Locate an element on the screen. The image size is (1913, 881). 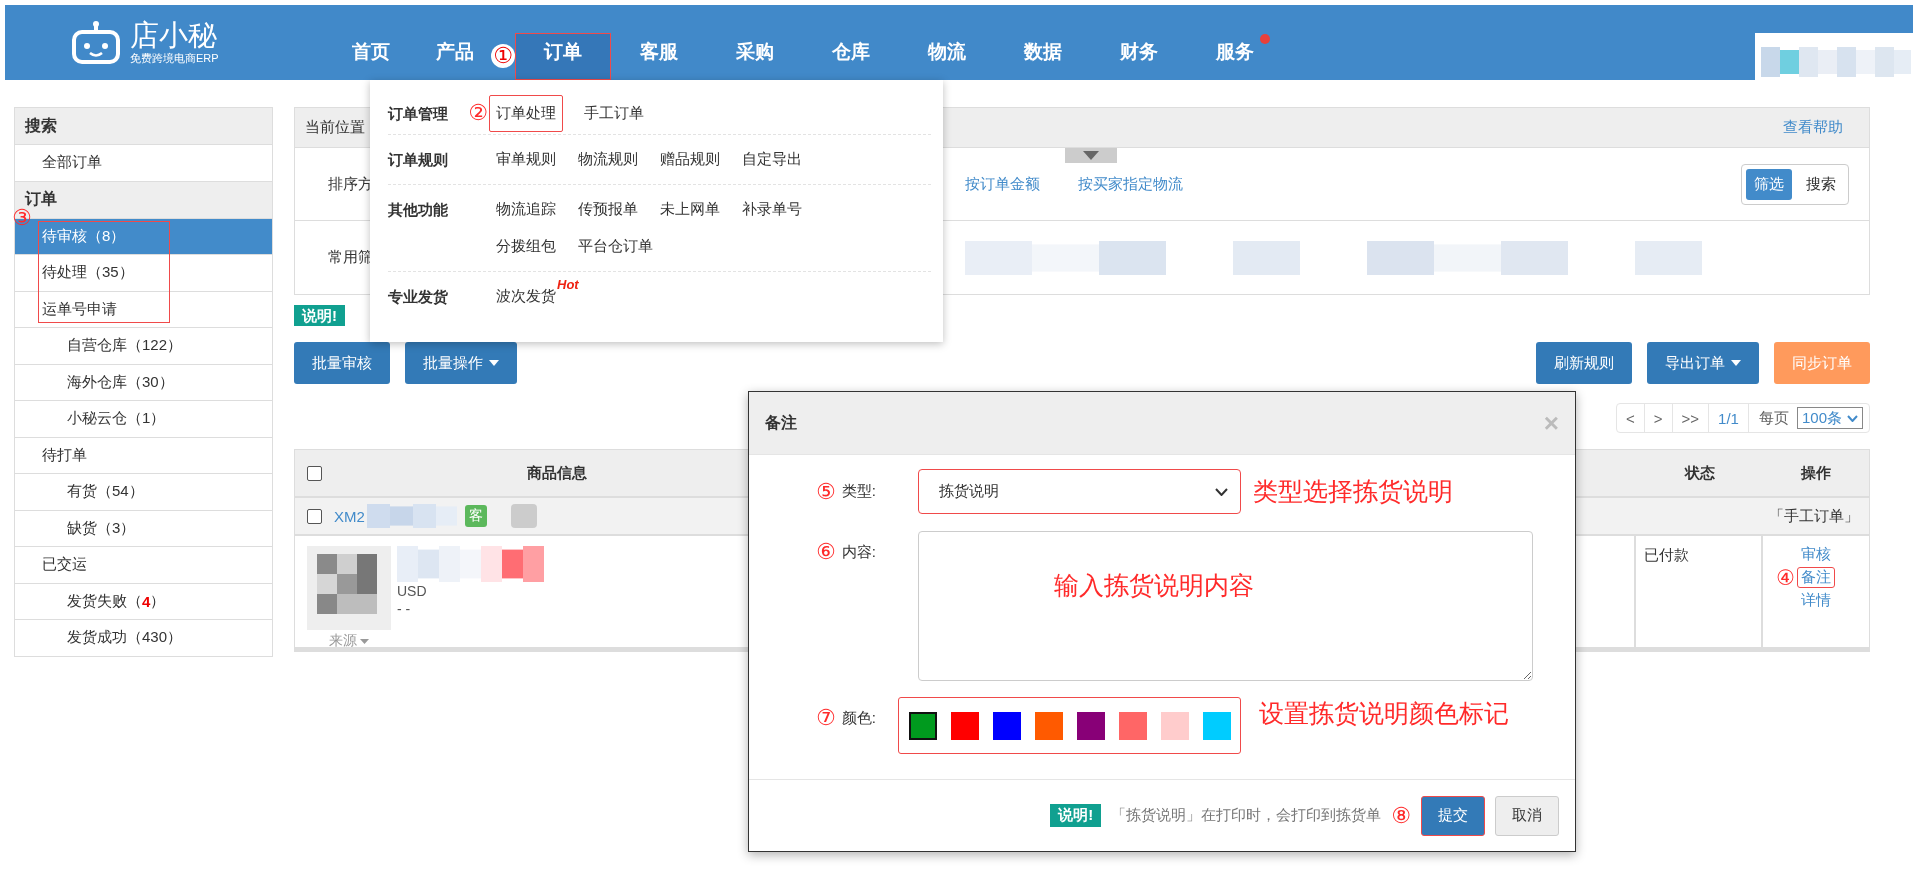
column-header: 状态 is located at coordinates (1699, 472).